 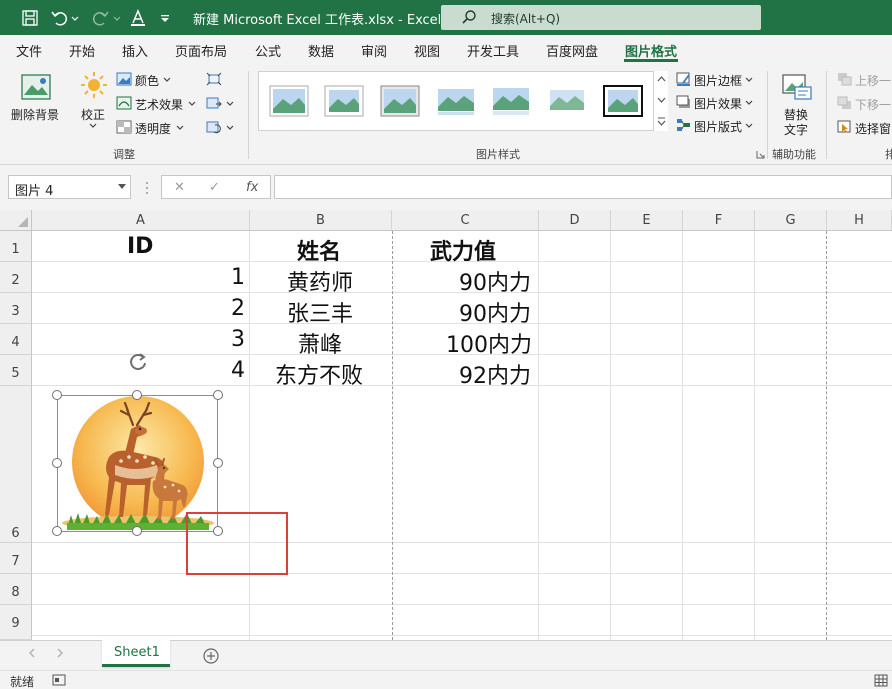 I want to click on undo-dropdown-icon, so click(x=75, y=18).